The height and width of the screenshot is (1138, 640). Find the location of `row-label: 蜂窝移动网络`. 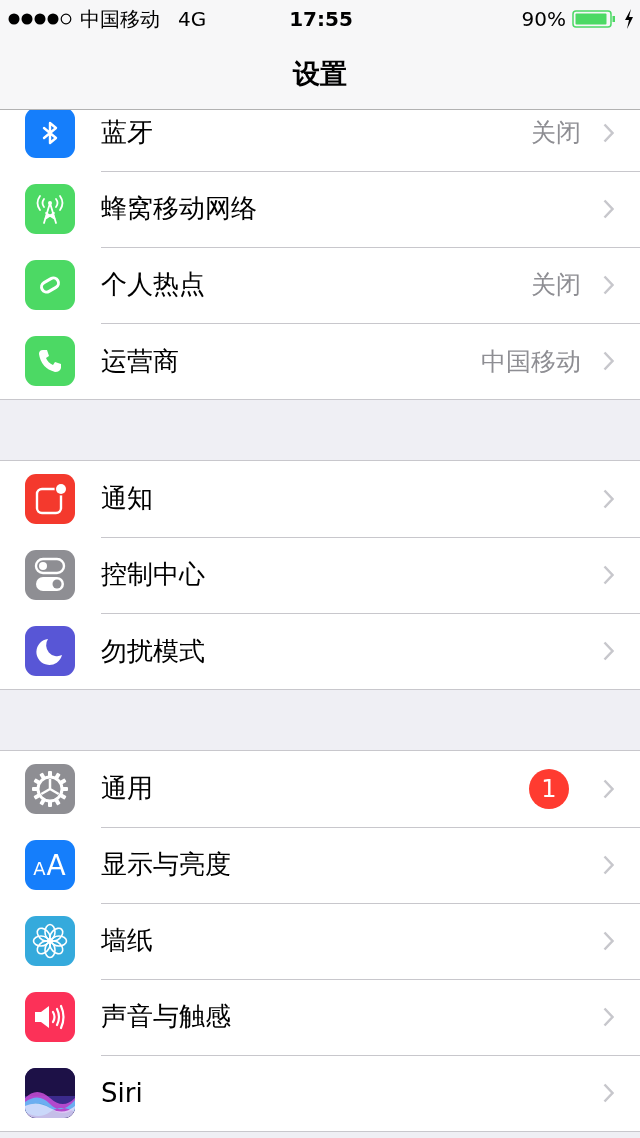

row-label: 蜂窝移动网络 is located at coordinates (179, 208).